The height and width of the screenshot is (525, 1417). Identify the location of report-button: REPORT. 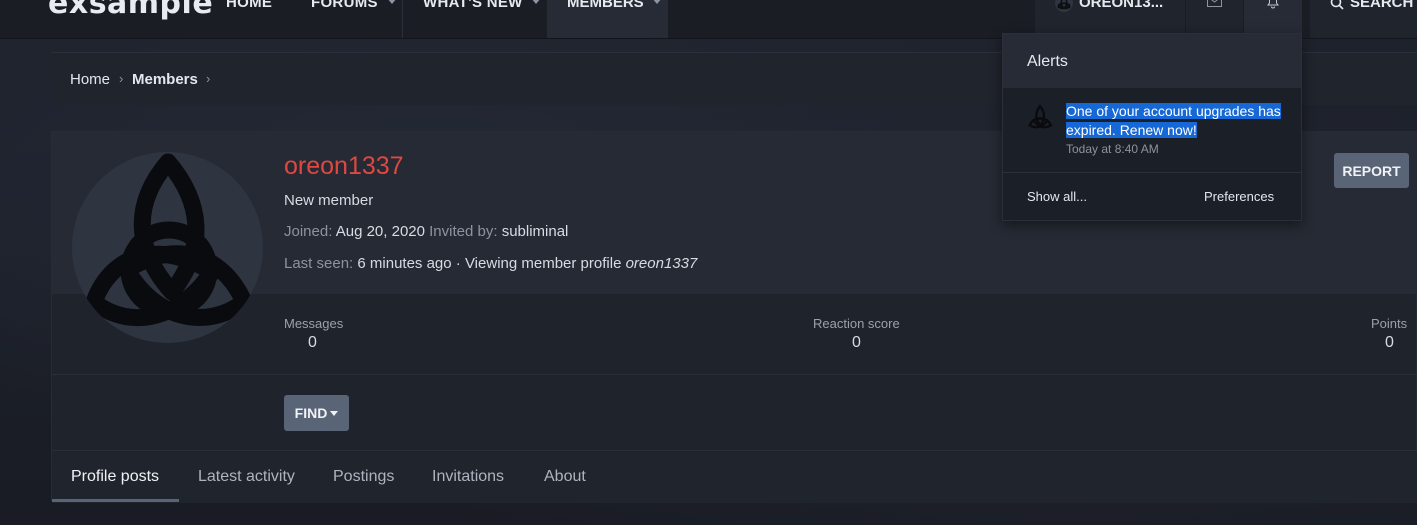
(1371, 170).